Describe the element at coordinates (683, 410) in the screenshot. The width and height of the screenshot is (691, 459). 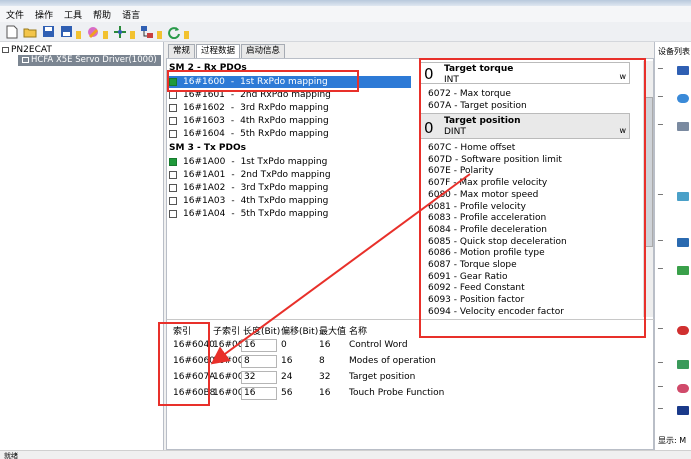
I see `catalog-k-icon` at that location.